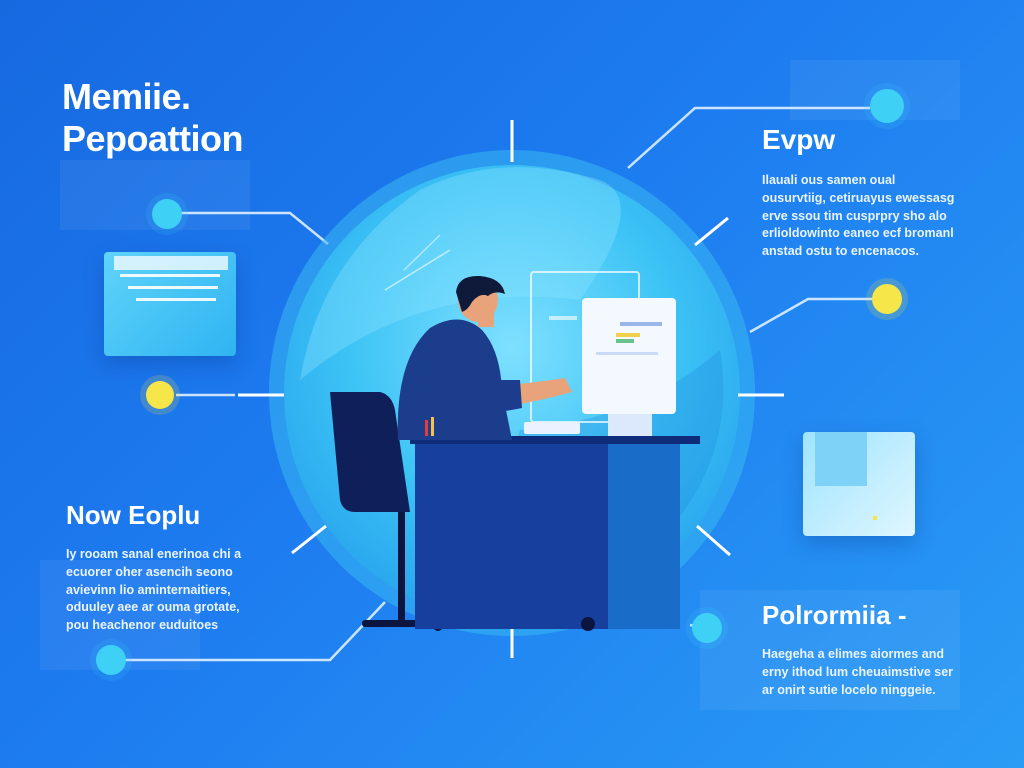  I want to click on envelope-icon, so click(859, 484).